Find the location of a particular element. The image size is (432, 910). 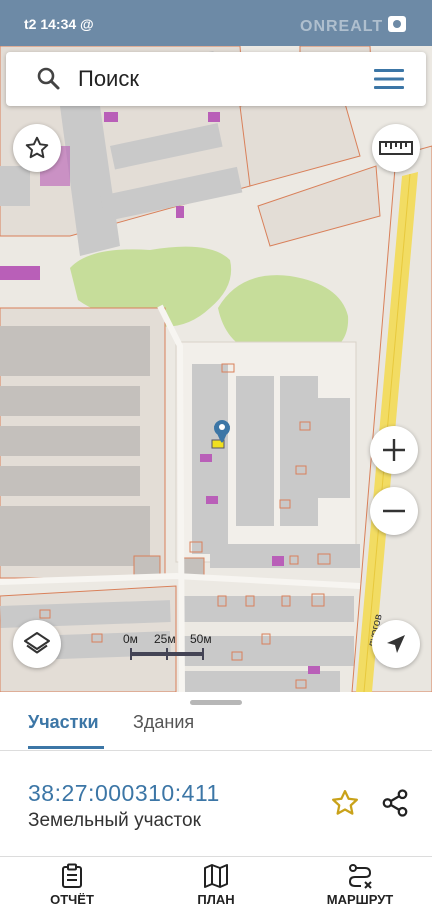

nav-route-label: МАРШРУТ is located at coordinates (360, 899).